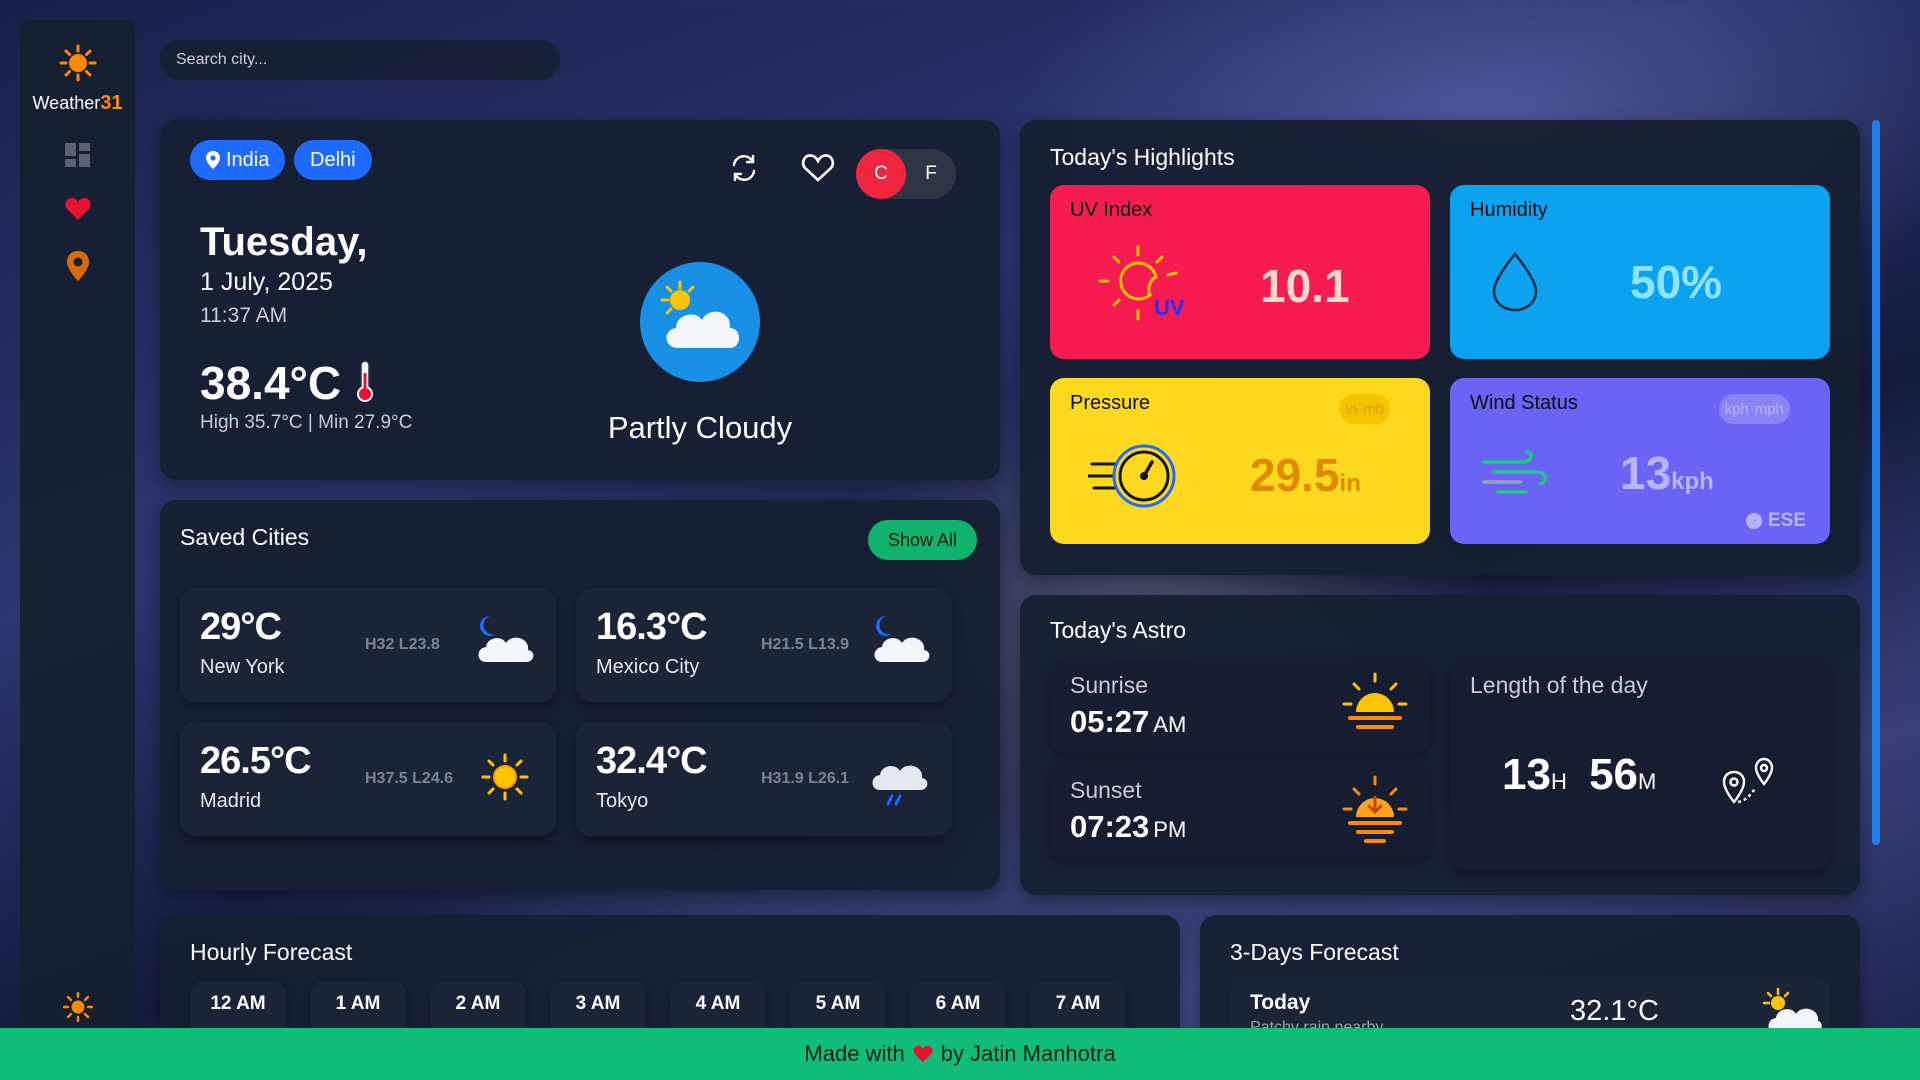 This screenshot has height=1080, width=1920. What do you see at coordinates (1305, 286) in the screenshot?
I see `uv-value: 10.1` at bounding box center [1305, 286].